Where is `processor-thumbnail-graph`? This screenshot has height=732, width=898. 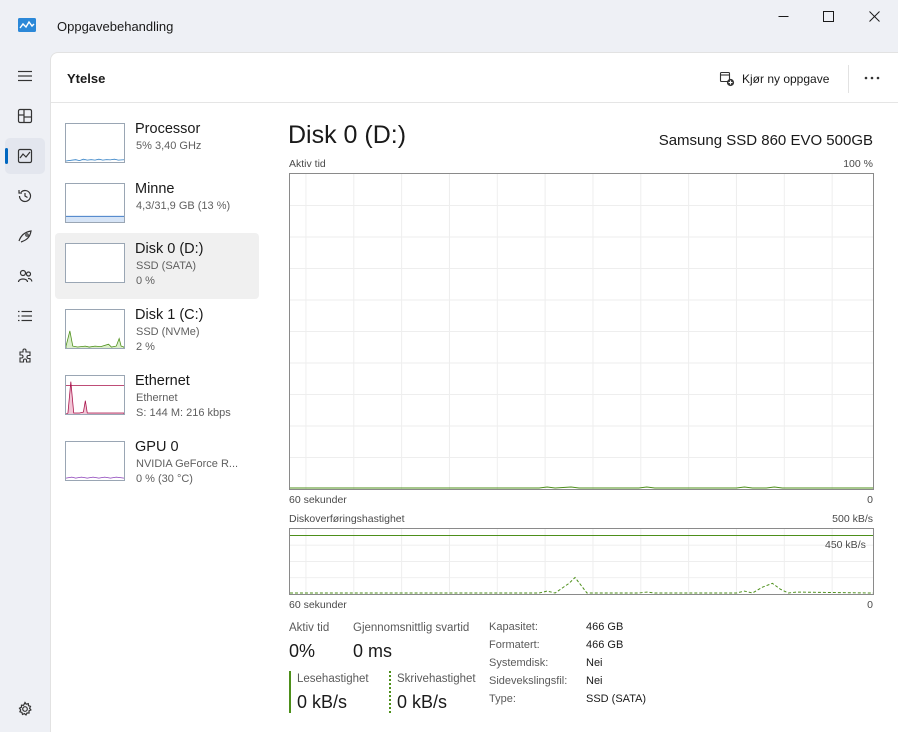
processor-thumbnail-graph is located at coordinates (95, 143).